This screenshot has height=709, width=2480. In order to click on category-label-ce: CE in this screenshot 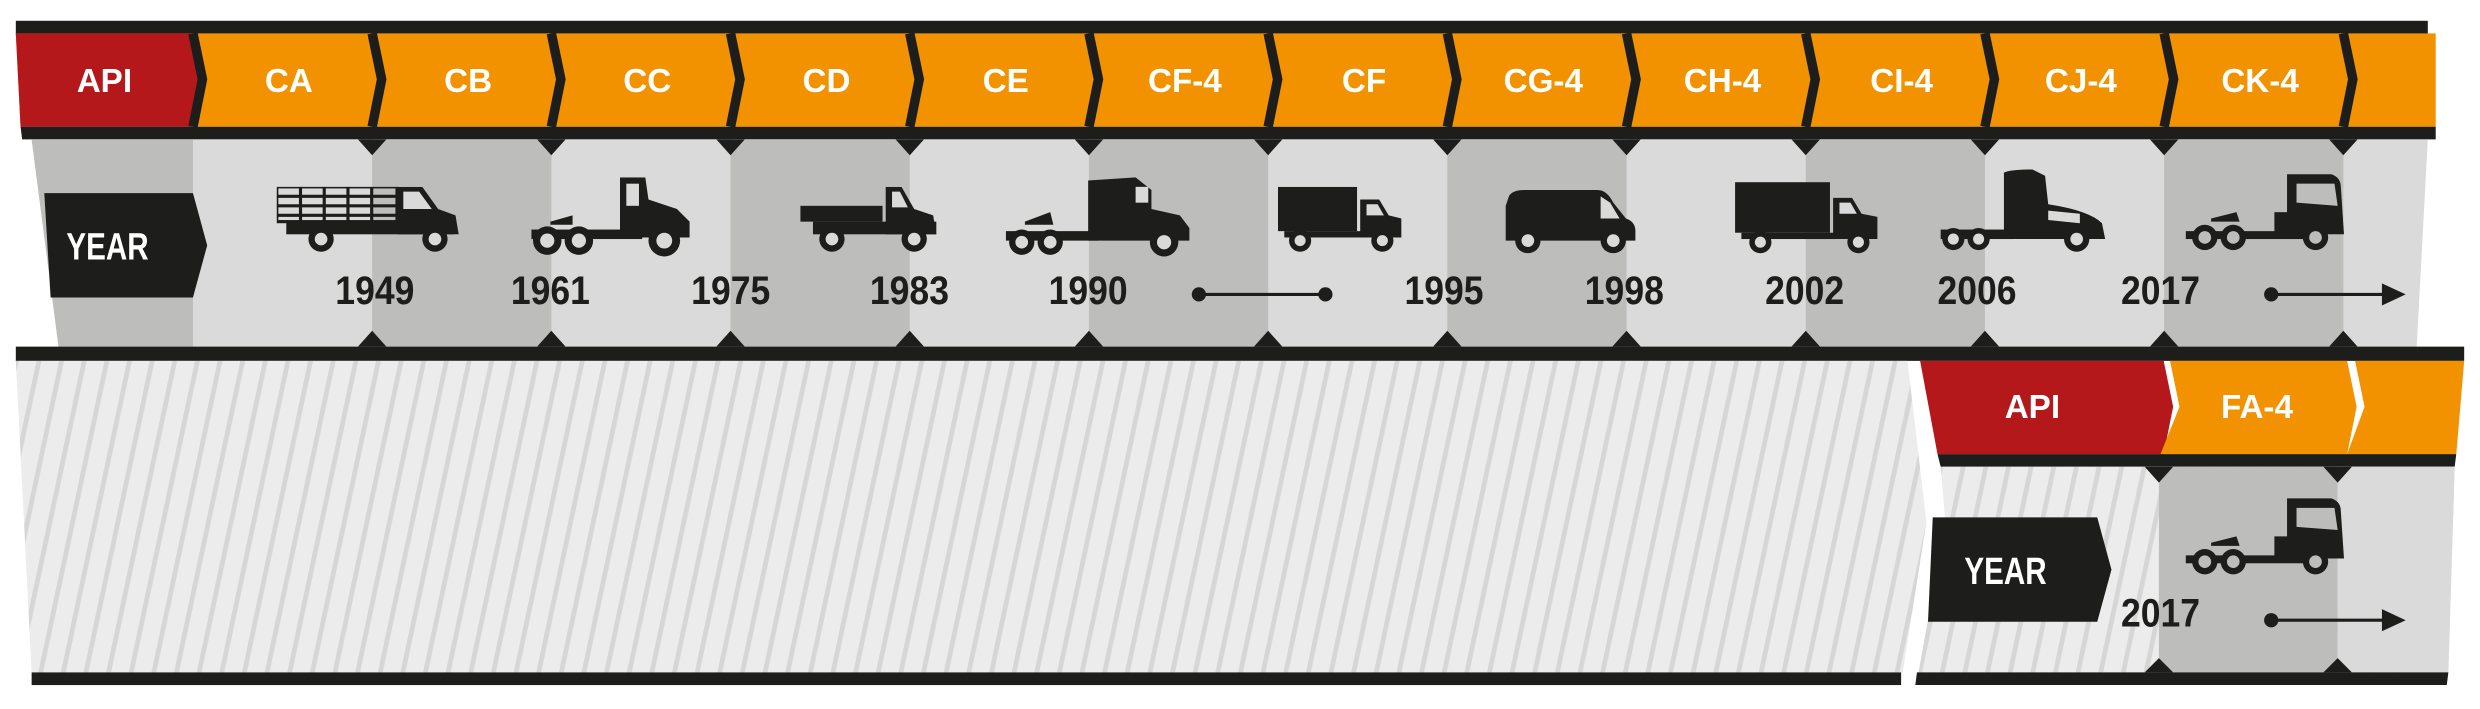, I will do `click(1006, 81)`.